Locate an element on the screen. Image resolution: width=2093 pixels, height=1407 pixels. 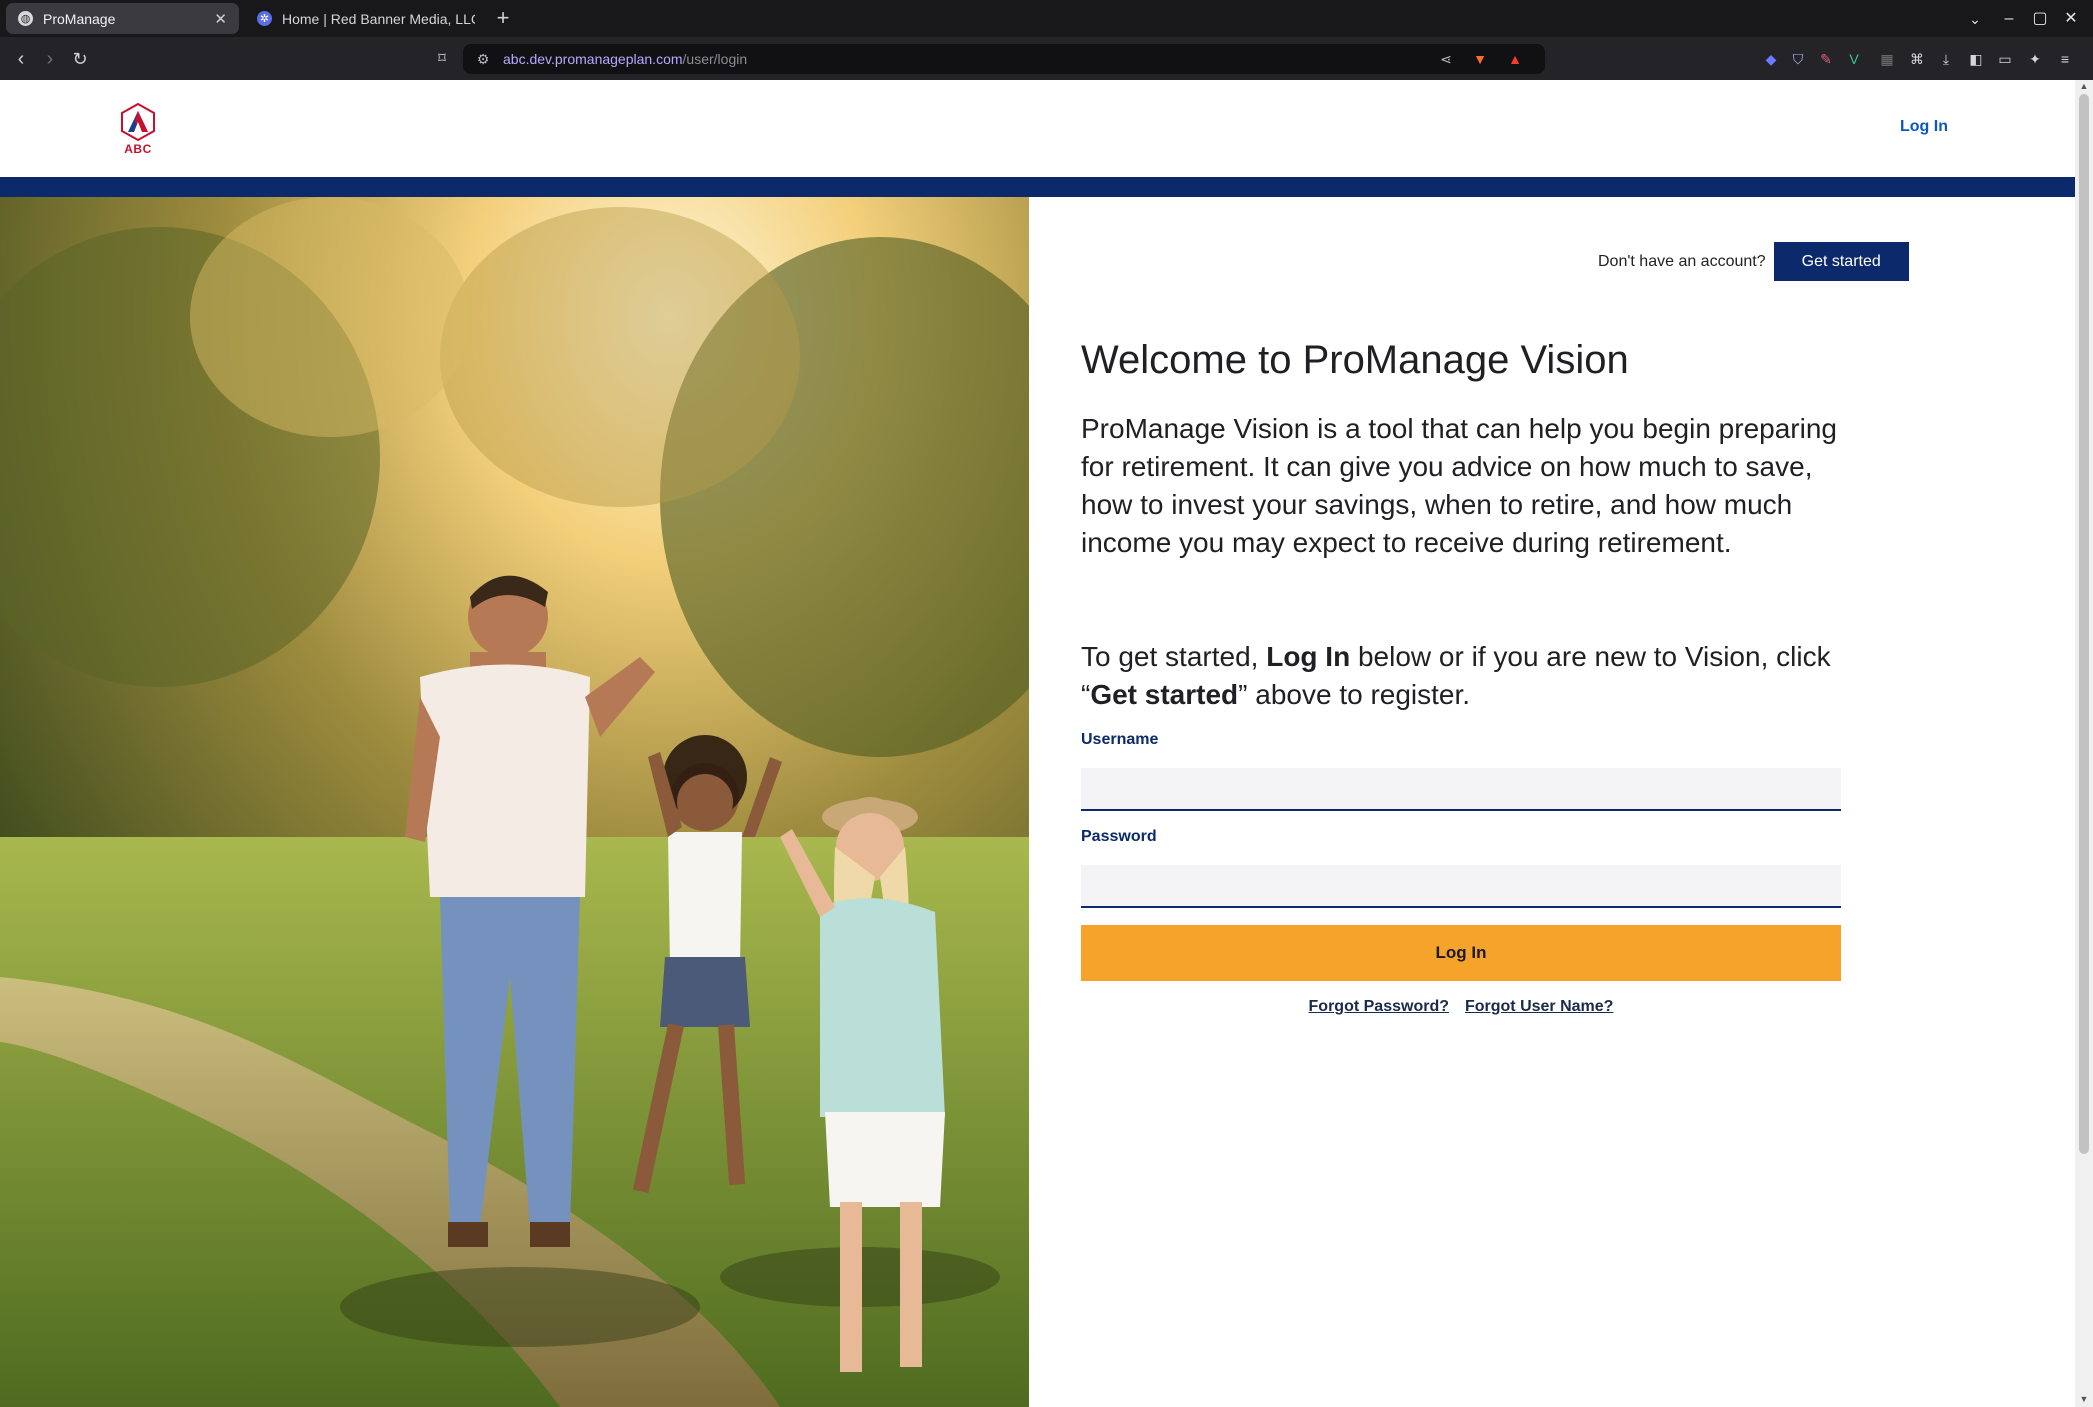
leo-ai-icon: ✦ is located at coordinates (2035, 59).